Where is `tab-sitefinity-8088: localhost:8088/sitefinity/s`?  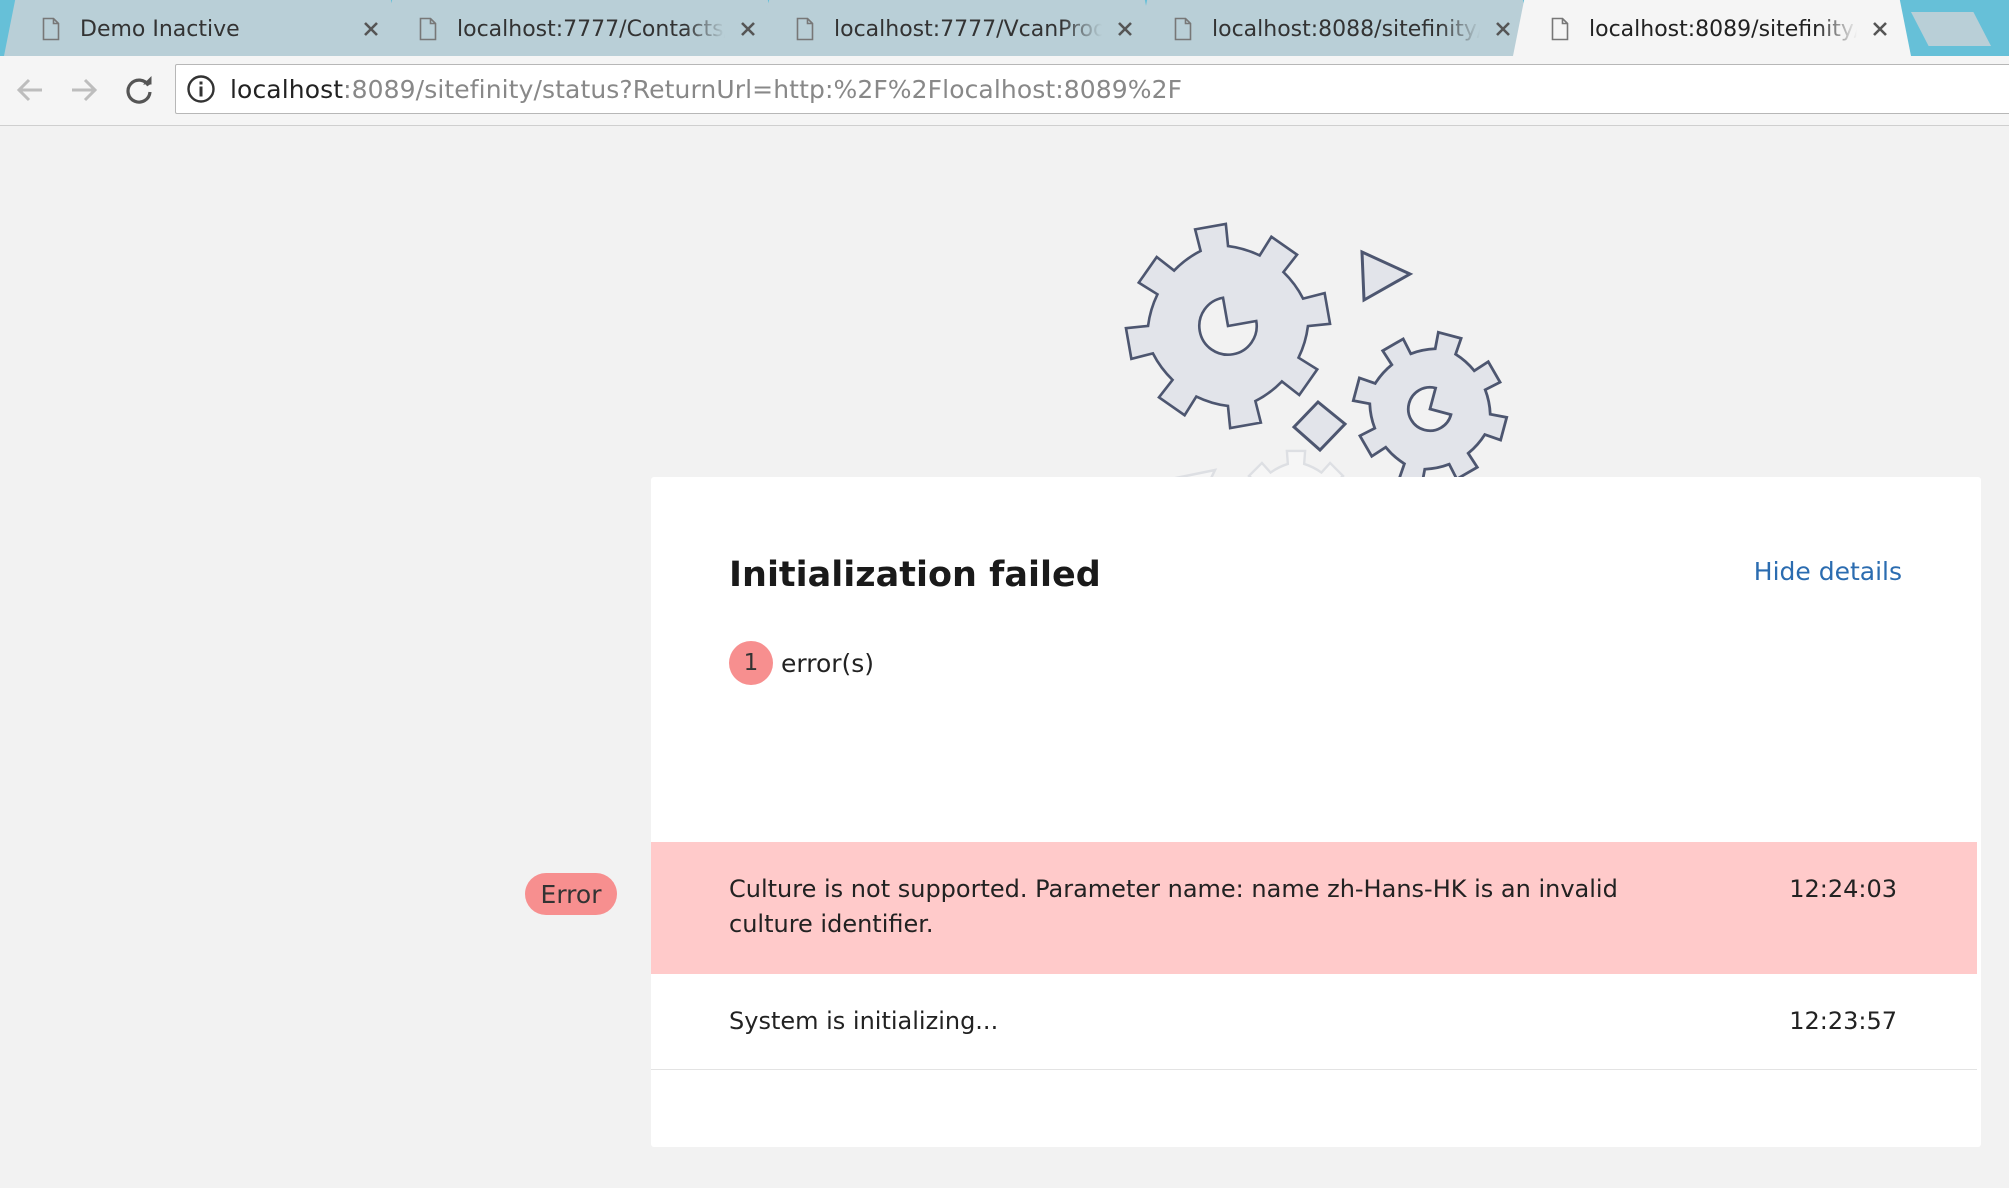
tab-sitefinity-8088: localhost:8088/sitefinity/s is located at coordinates (1335, 28).